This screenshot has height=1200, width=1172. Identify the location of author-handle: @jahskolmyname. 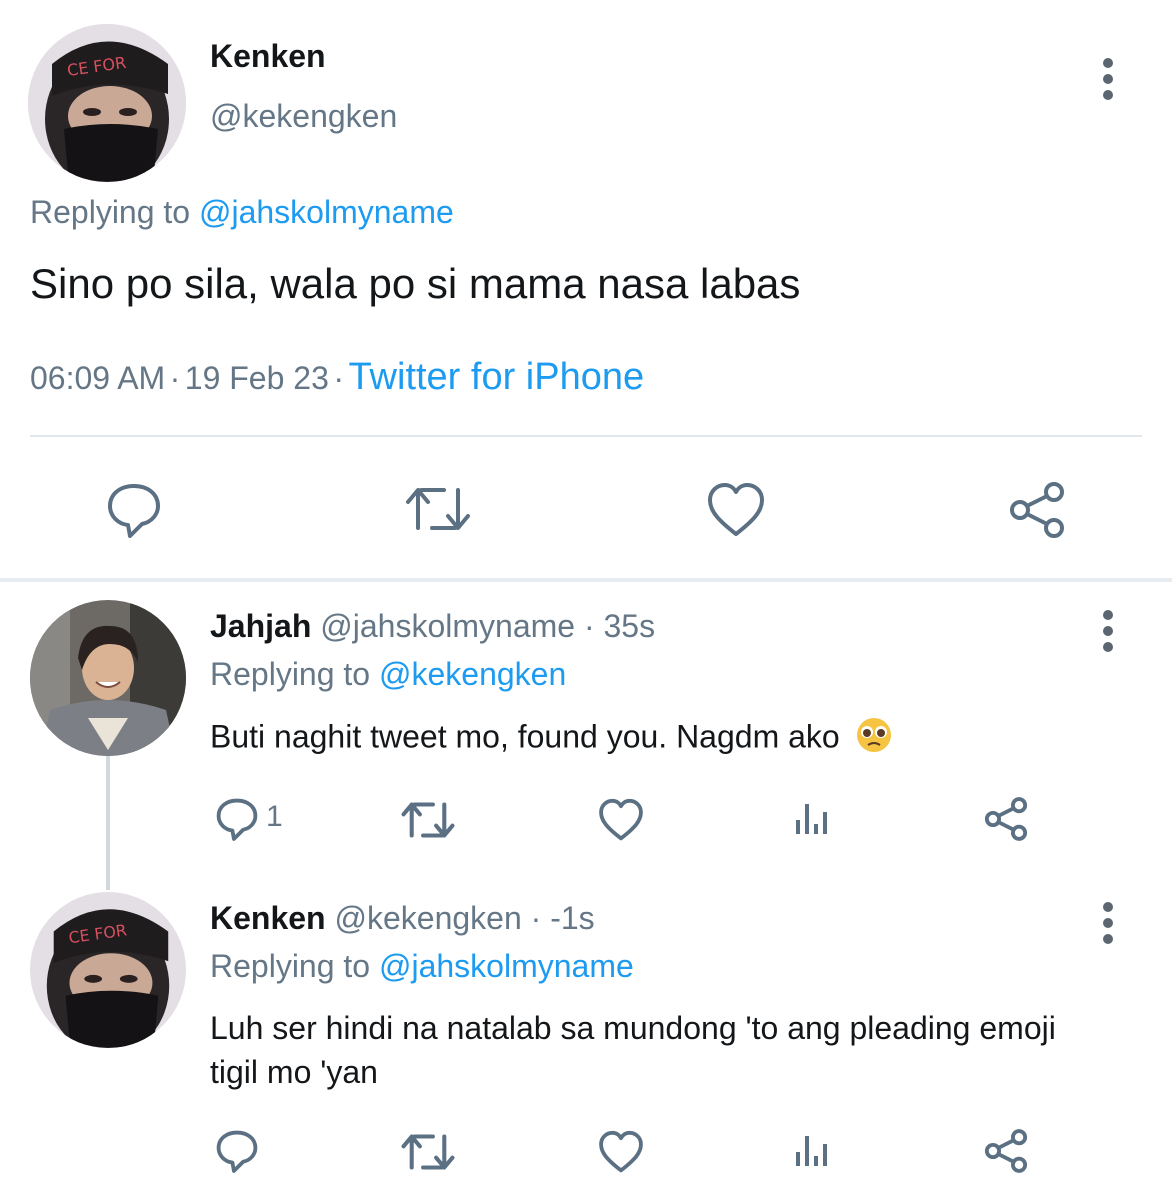
(447, 626).